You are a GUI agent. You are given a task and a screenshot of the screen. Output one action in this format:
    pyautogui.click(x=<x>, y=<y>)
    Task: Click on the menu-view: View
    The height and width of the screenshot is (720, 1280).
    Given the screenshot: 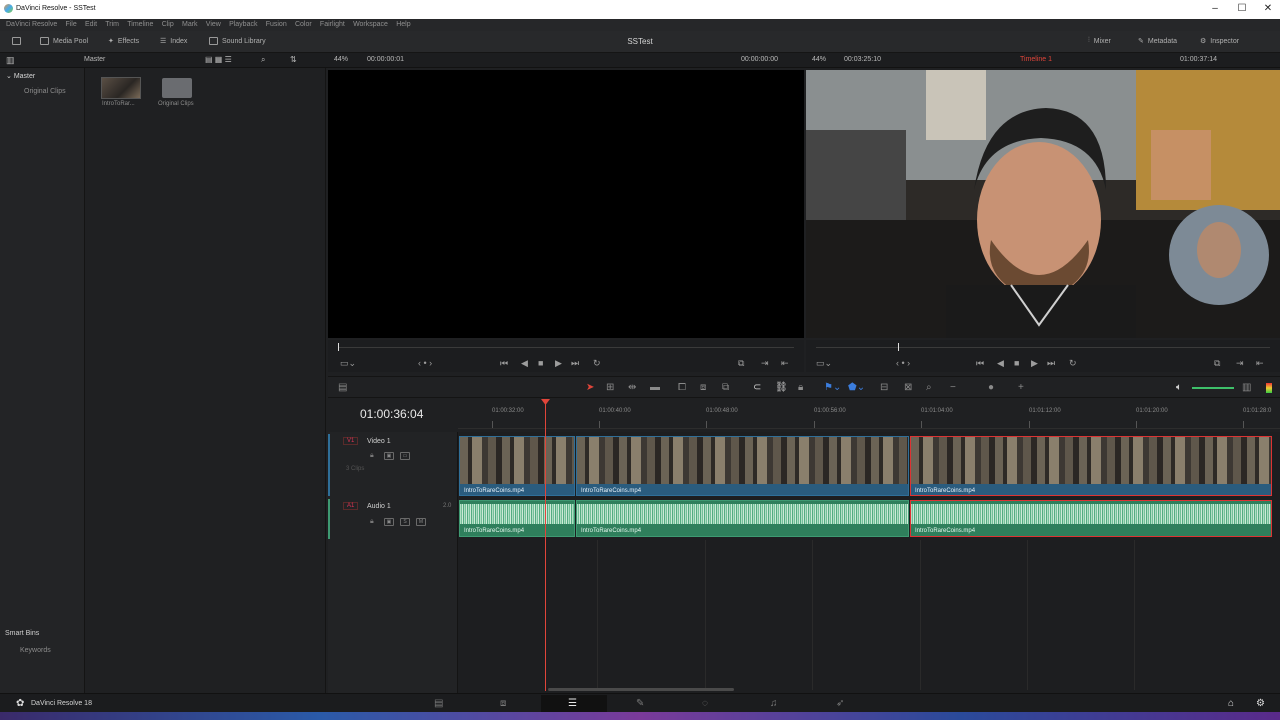 What is the action you would take?
    pyautogui.click(x=213, y=25)
    